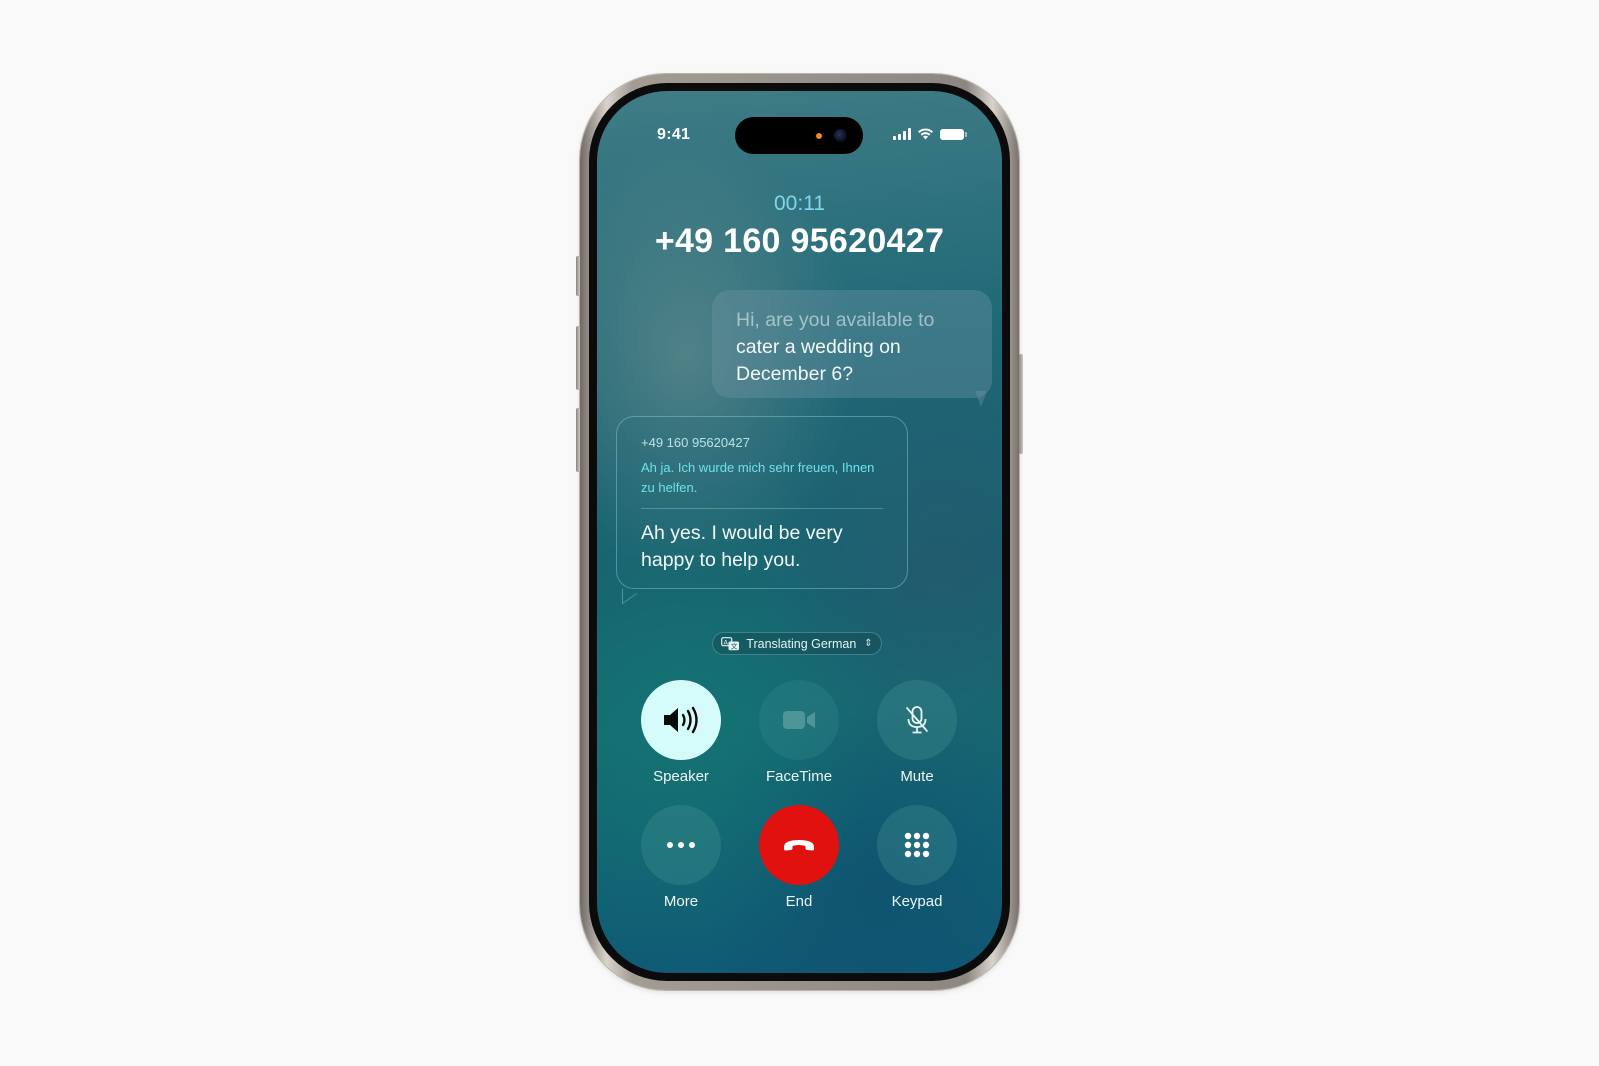 This screenshot has width=1599, height=1066. Describe the element at coordinates (795, 374) in the screenshot. I see `outgoing-message-line: December 6?` at that location.